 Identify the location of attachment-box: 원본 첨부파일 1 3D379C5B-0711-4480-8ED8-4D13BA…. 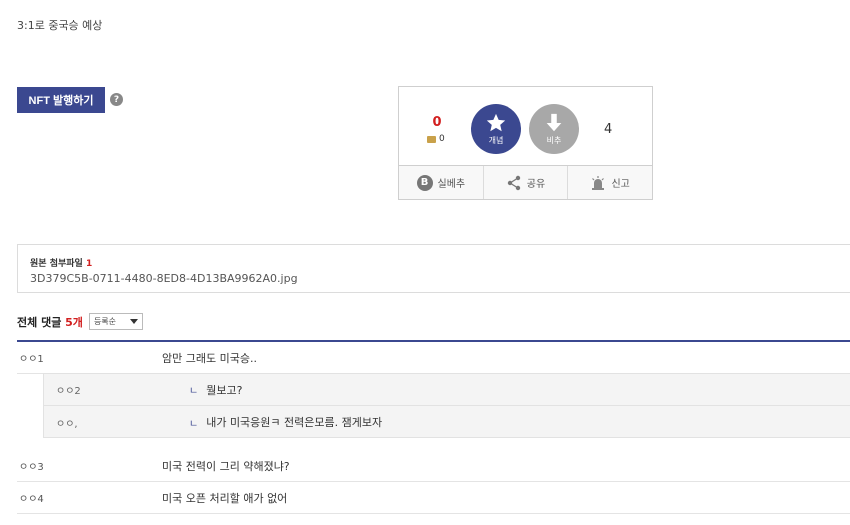
(433, 268).